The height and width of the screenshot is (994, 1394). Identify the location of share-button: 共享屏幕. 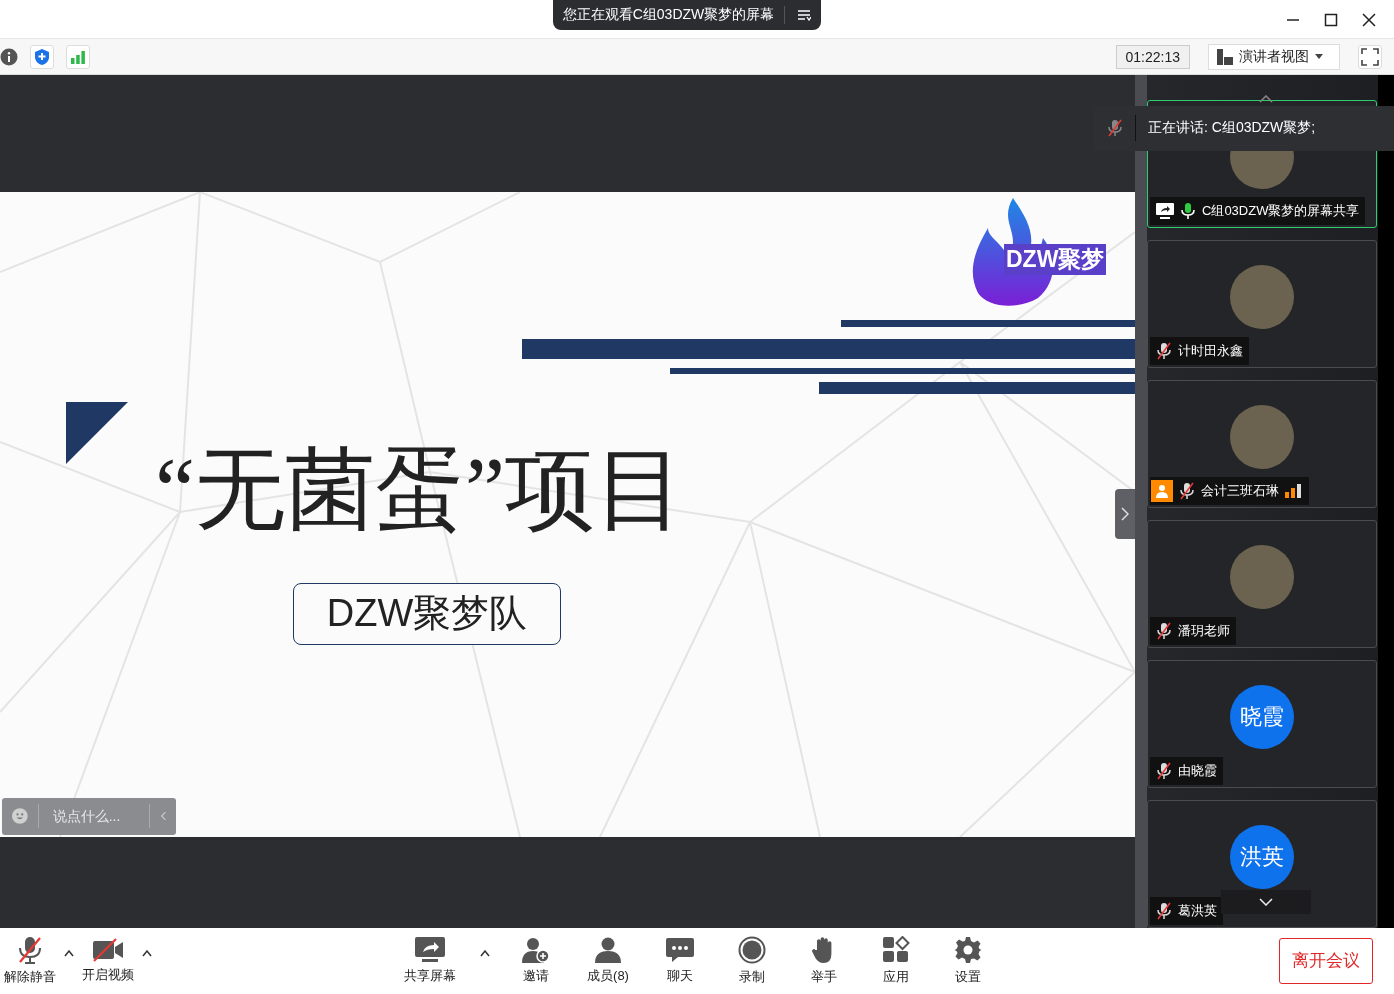
(430, 960).